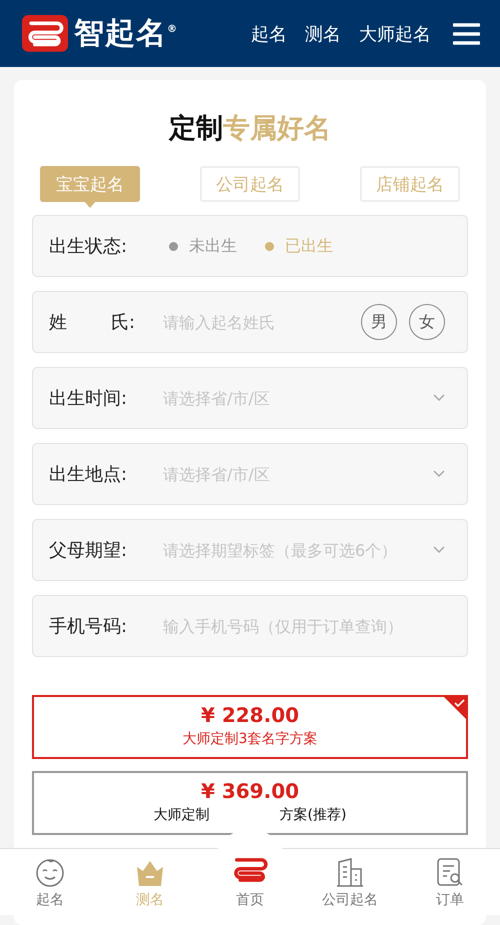  I want to click on brand-name: 智起名$^{®}$, so click(126, 34).